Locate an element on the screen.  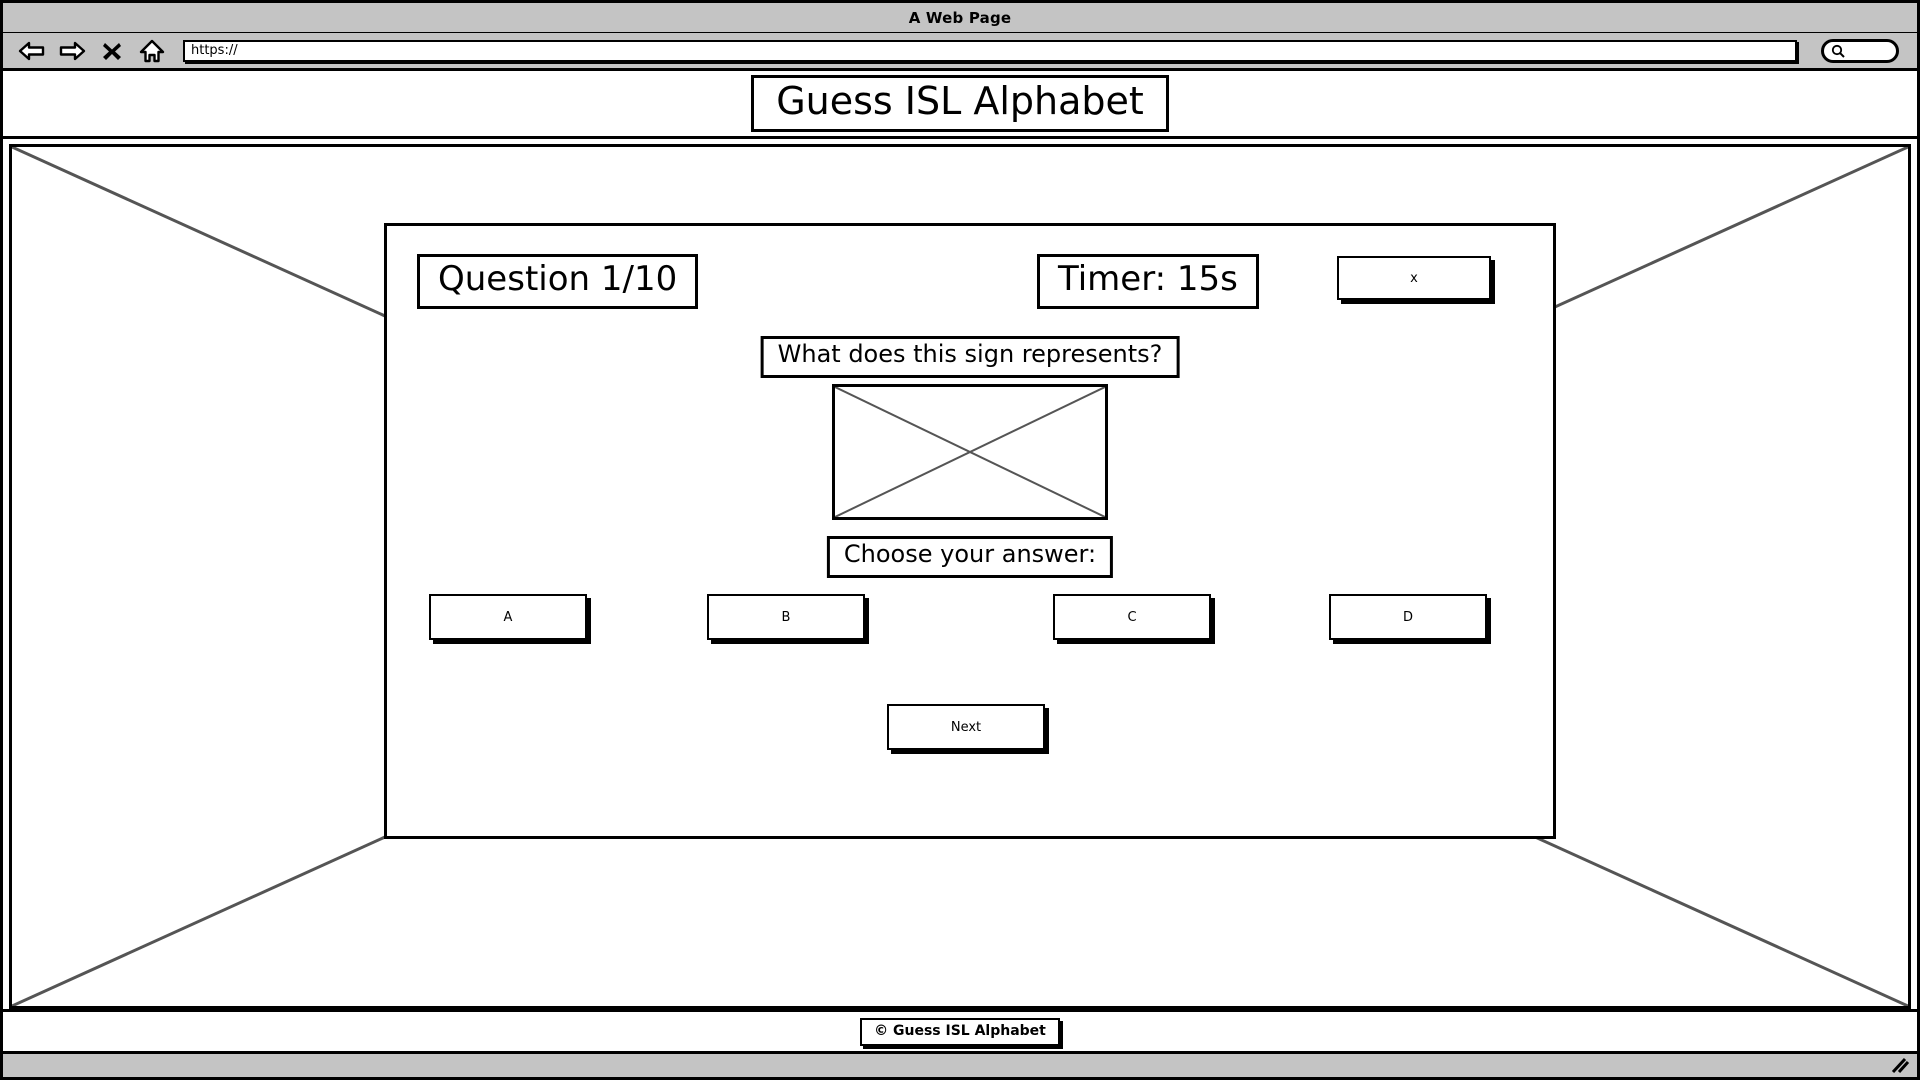
site-footer: © Guess ISL Alphabet is located at coordinates (960, 1030).